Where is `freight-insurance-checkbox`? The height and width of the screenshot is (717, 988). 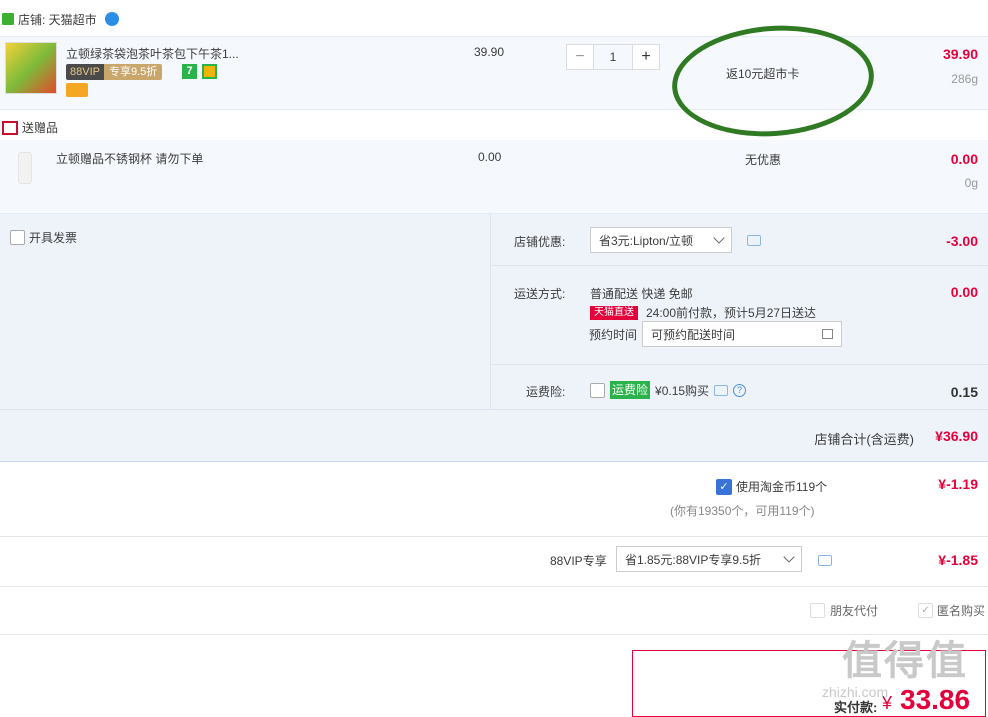
freight-insurance-checkbox is located at coordinates (597, 390).